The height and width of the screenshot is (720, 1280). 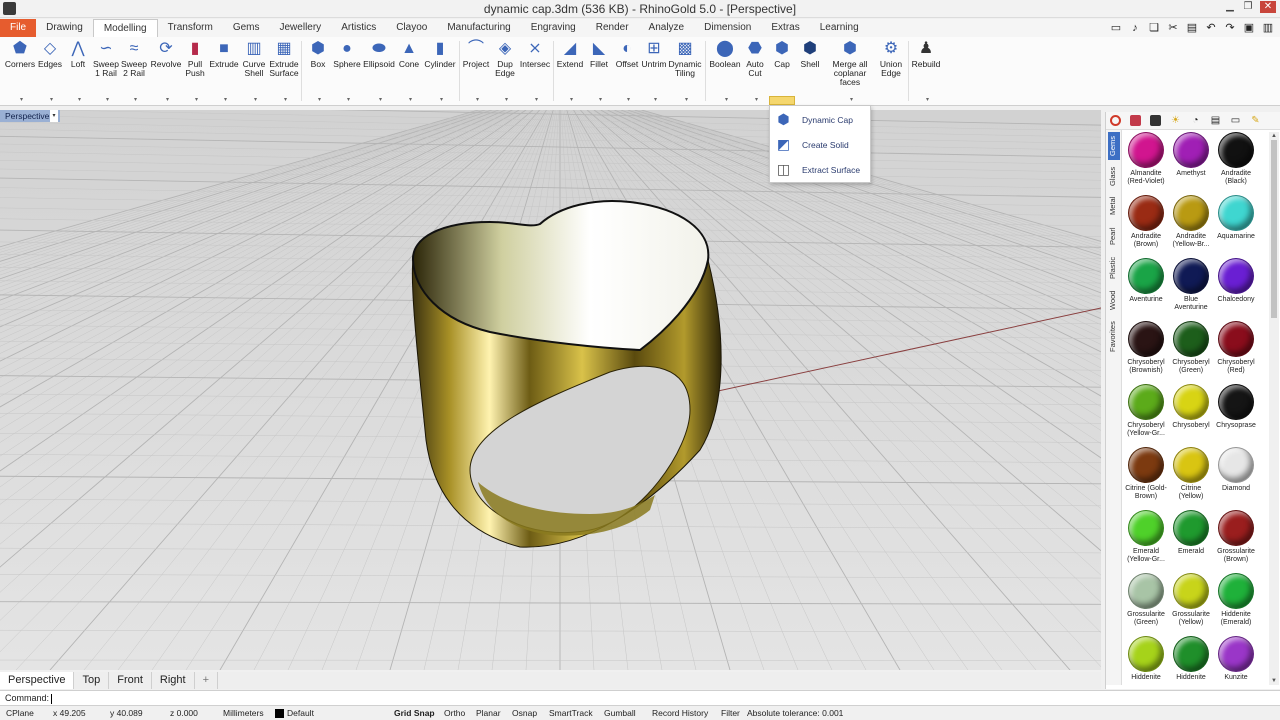 I want to click on sweep-1-rail-button: ∽ Sweep 1 Rail ▾, so click(x=106, y=71).